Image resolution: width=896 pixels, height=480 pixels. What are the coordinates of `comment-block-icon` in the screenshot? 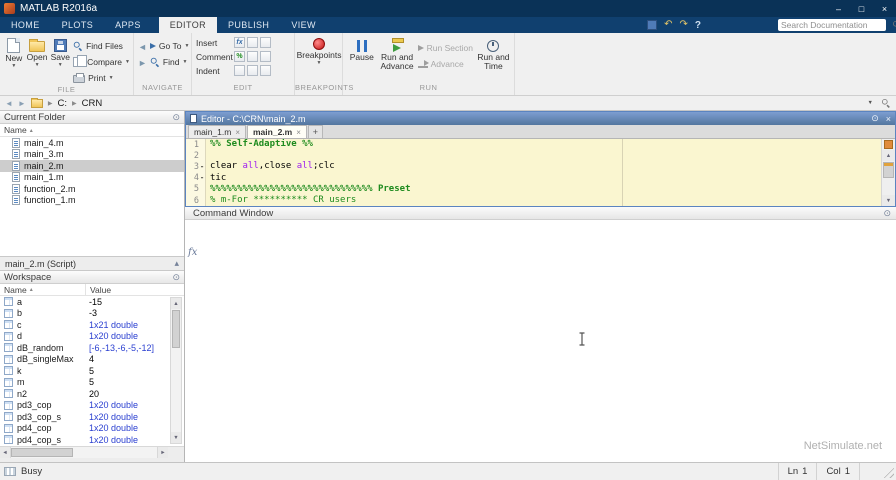 It's located at (265, 56).